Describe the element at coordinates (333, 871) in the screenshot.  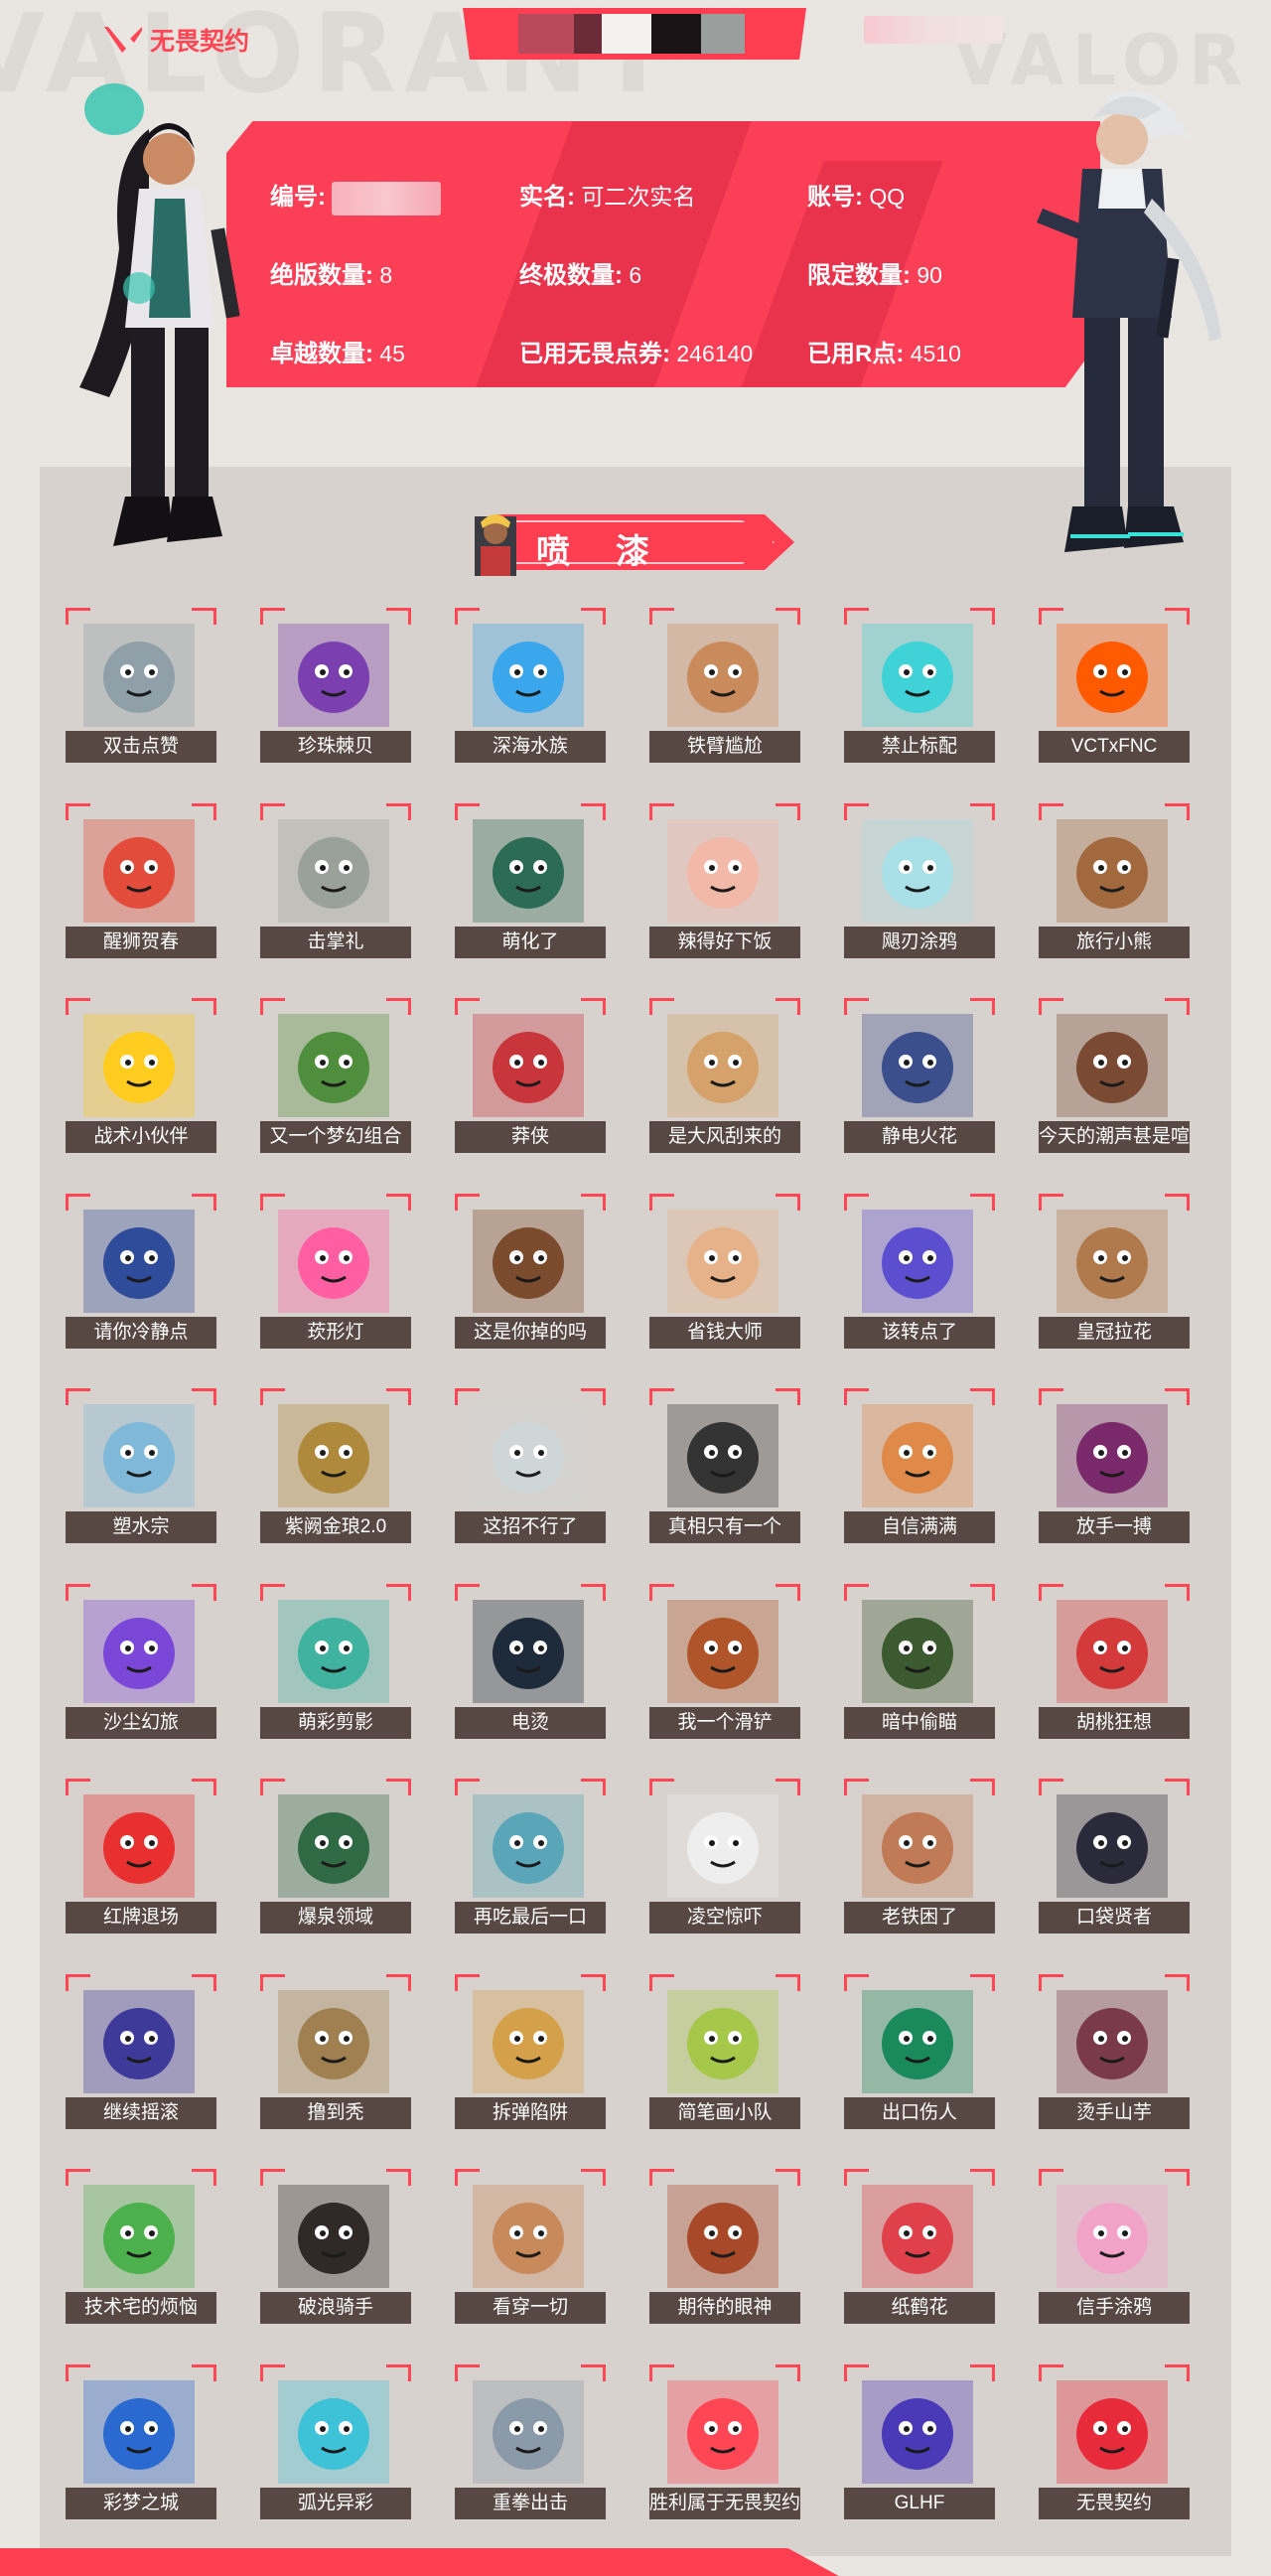
I see `high-five-icon` at that location.